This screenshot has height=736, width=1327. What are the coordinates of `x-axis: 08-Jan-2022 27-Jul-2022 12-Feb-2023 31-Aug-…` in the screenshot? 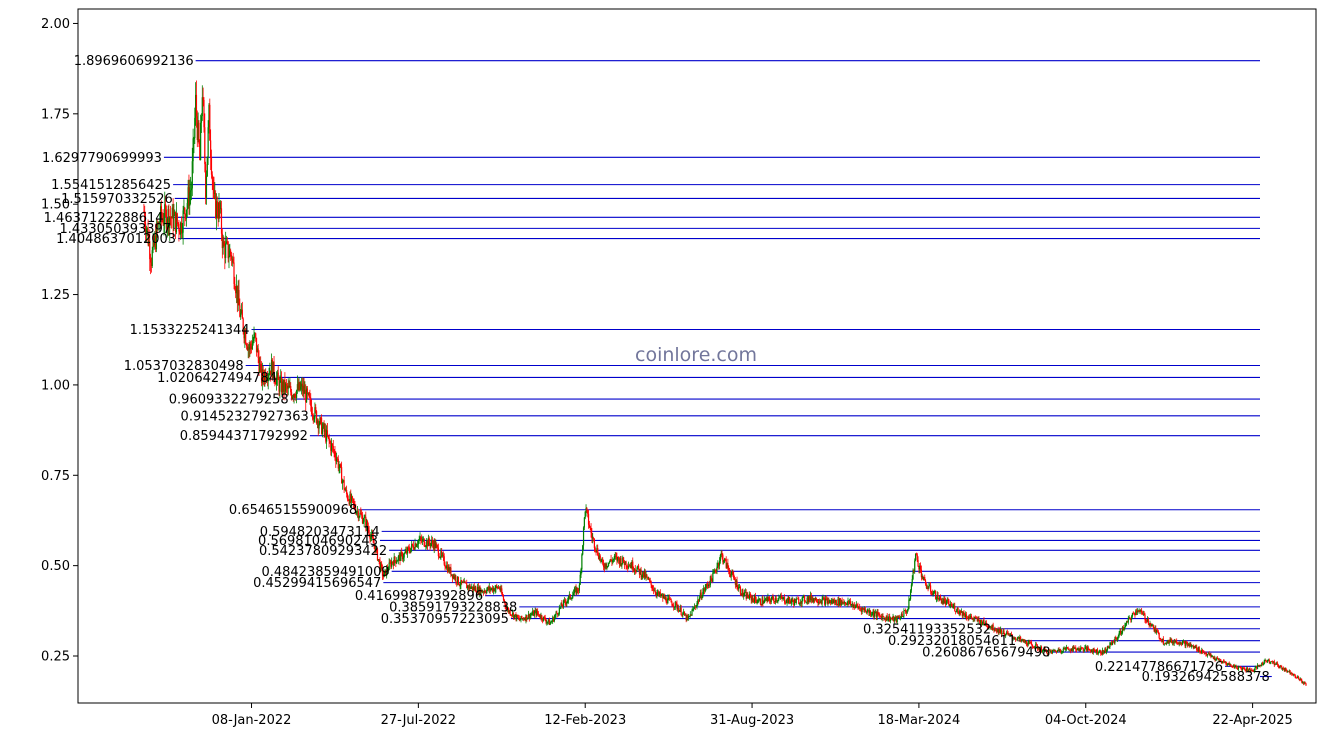 It's located at (752, 715).